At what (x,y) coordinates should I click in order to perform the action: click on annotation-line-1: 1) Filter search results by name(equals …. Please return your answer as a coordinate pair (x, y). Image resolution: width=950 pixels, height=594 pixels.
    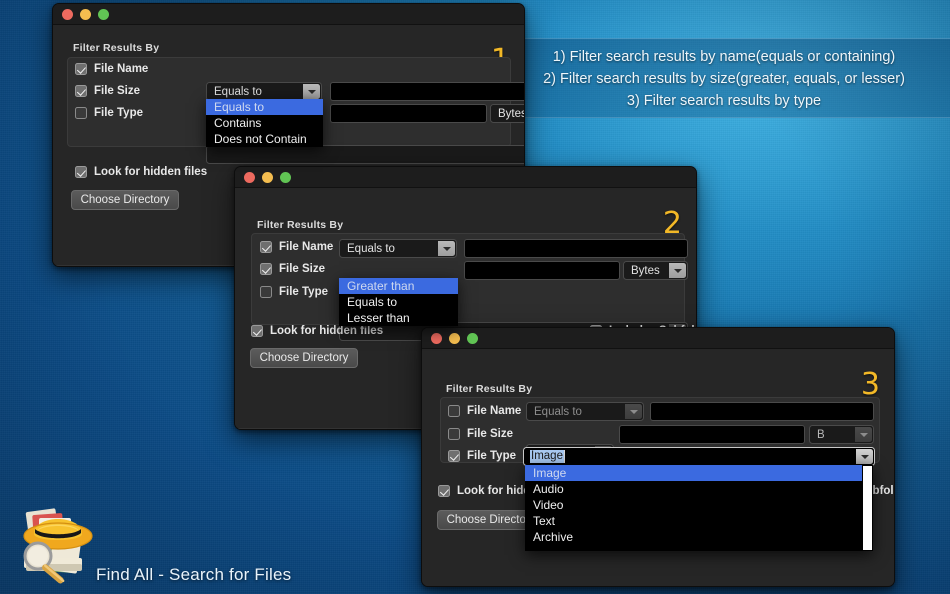
    Looking at the image, I should click on (724, 56).